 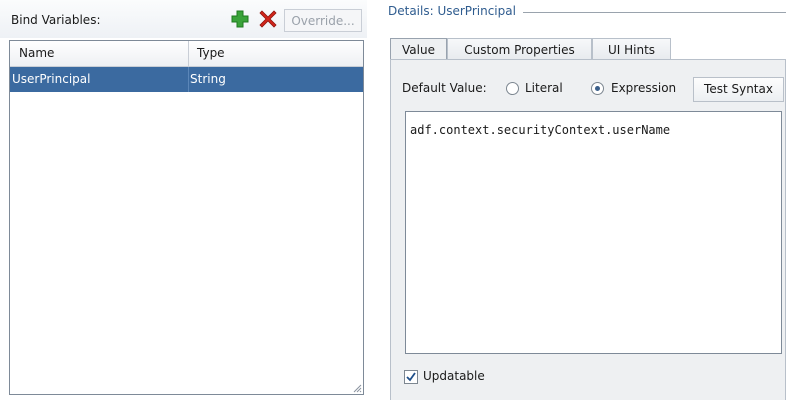 What do you see at coordinates (56, 20) in the screenshot?
I see `bind-variables-title: Bind Variables:` at bounding box center [56, 20].